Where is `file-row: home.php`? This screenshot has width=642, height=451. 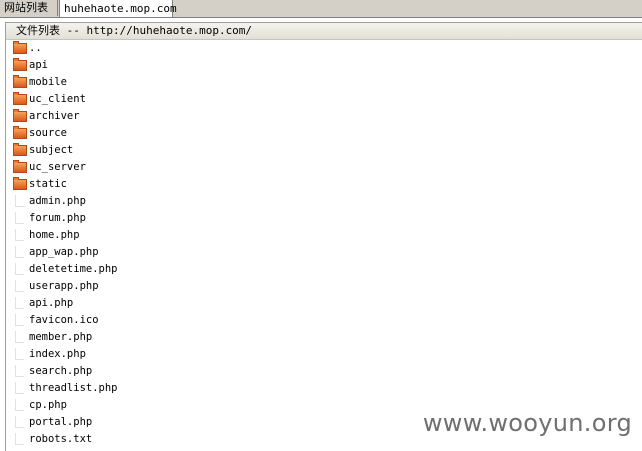
file-row: home.php is located at coordinates (324, 235).